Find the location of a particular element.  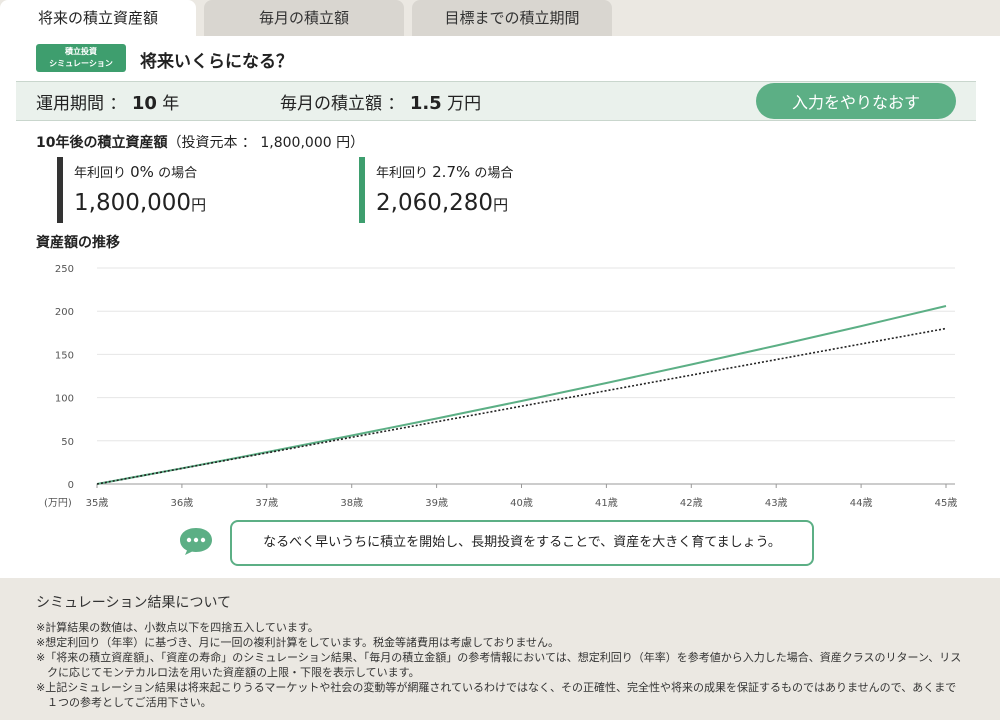

x-tick-label: 39歳 is located at coordinates (436, 503).